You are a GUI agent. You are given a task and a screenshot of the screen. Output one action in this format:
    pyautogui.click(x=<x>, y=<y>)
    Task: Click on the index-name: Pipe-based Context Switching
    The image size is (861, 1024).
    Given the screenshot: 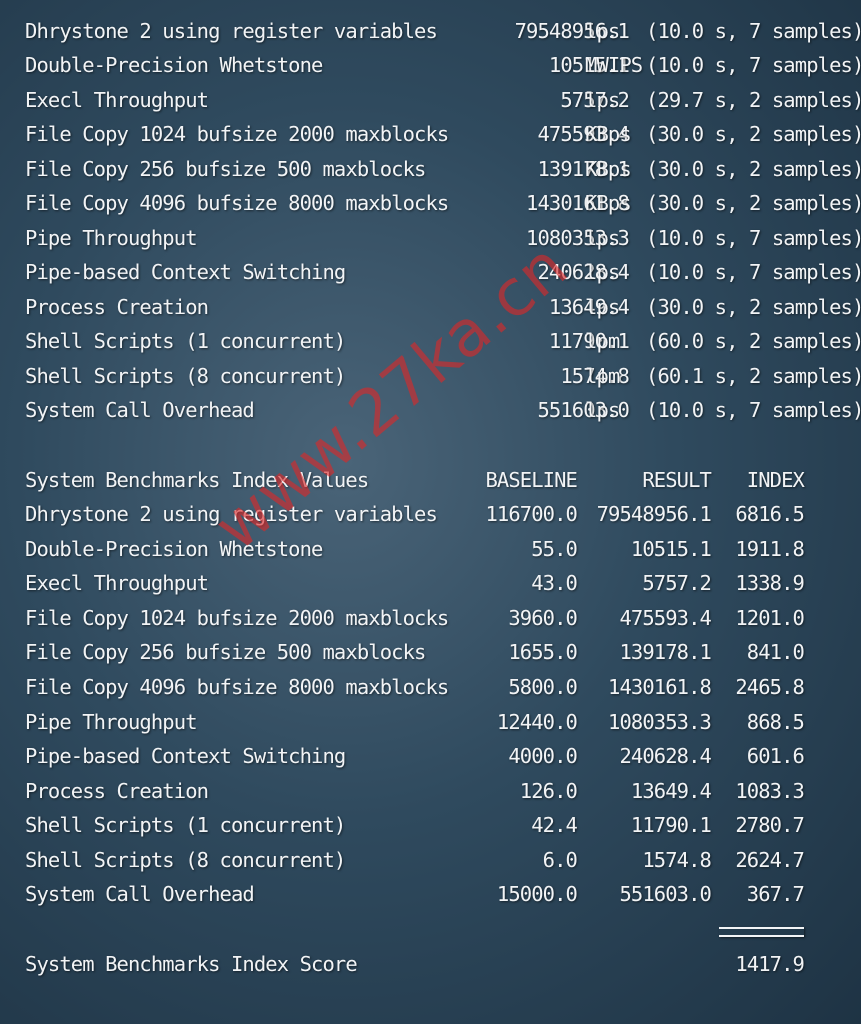 What is the action you would take?
    pyautogui.click(x=185, y=756)
    